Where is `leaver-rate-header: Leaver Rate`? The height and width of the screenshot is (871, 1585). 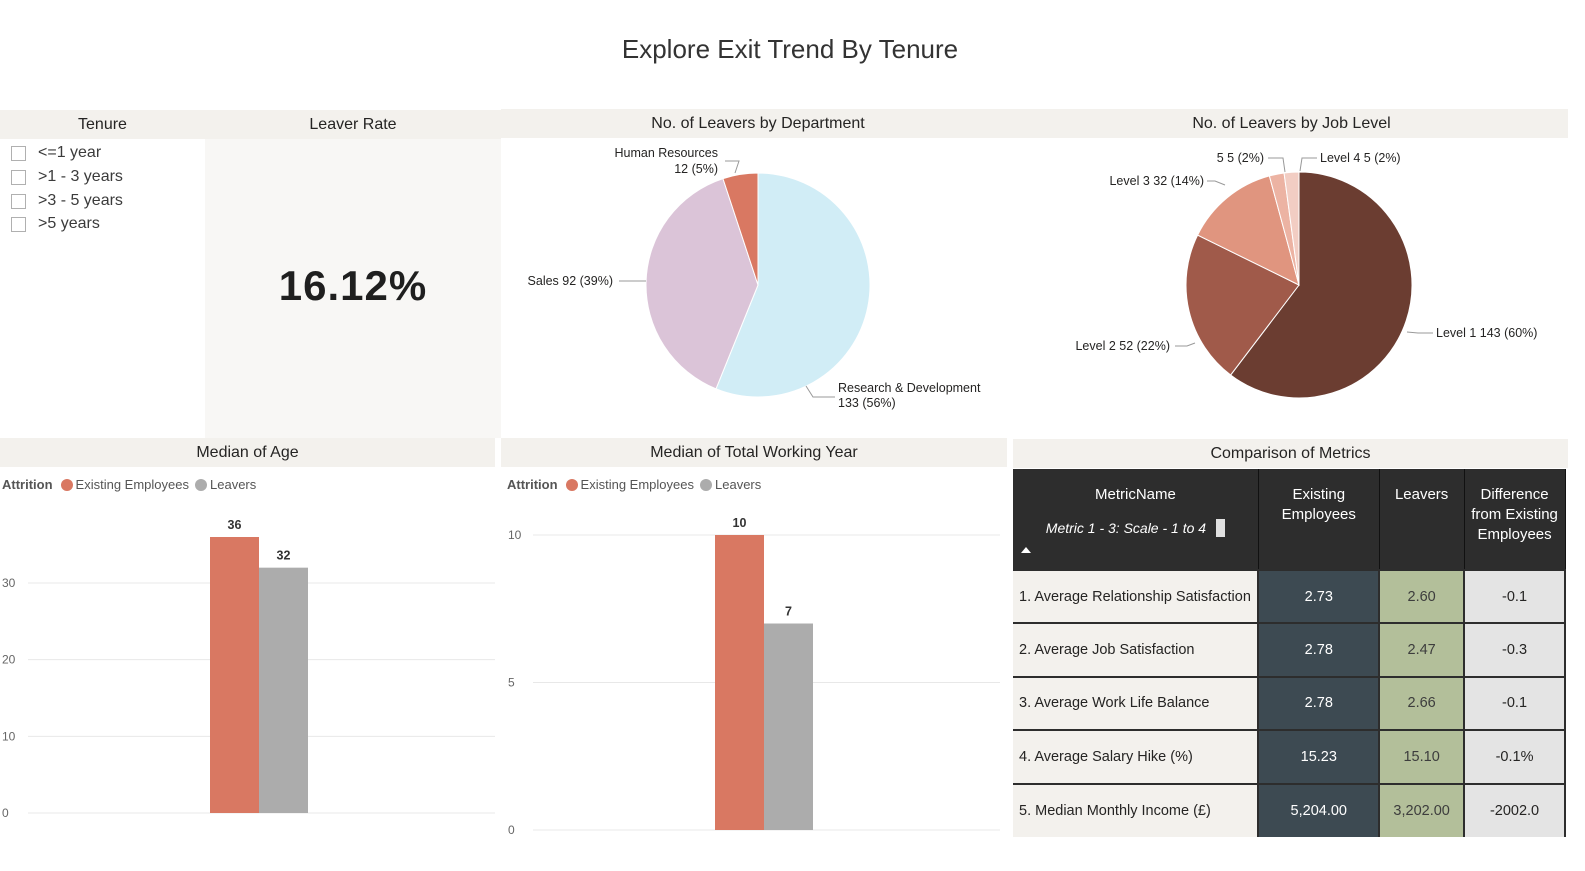 leaver-rate-header: Leaver Rate is located at coordinates (353, 124).